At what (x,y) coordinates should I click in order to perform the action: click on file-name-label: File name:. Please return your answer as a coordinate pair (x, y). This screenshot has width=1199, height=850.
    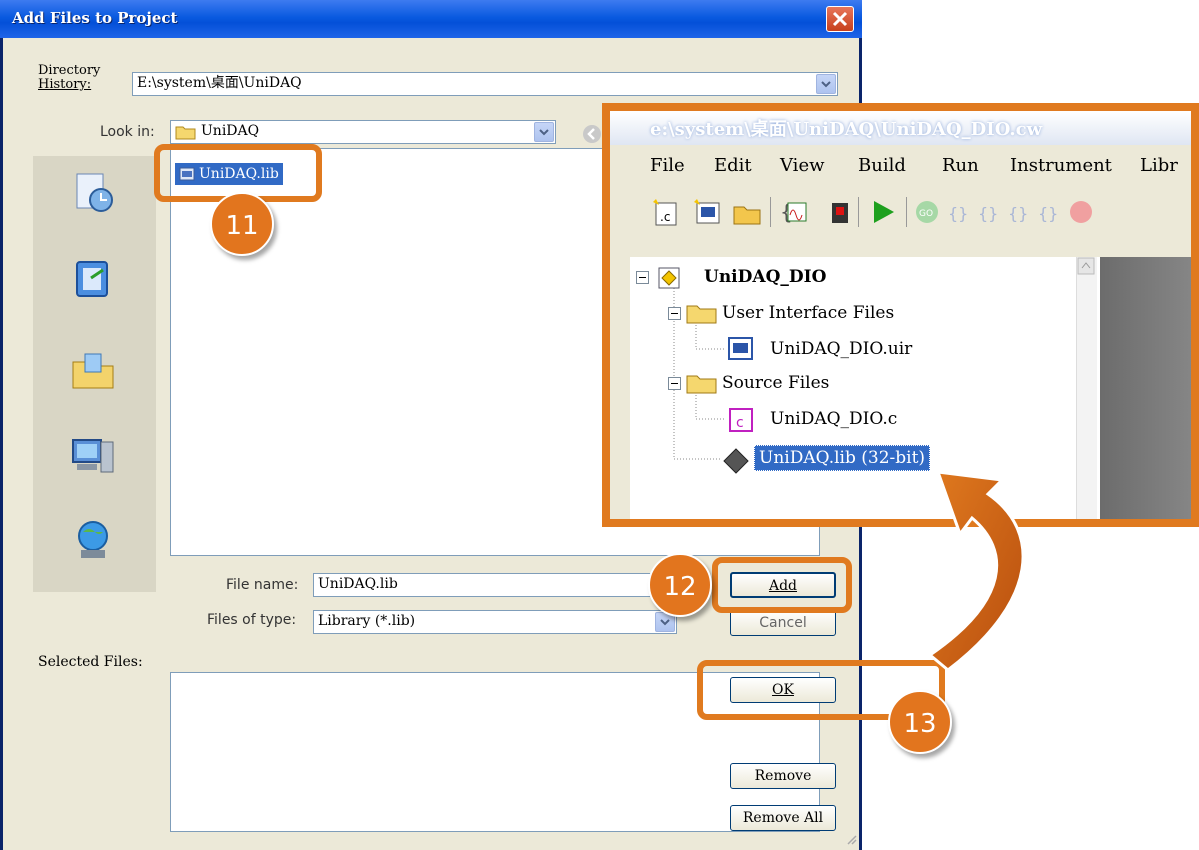
    Looking at the image, I should click on (262, 585).